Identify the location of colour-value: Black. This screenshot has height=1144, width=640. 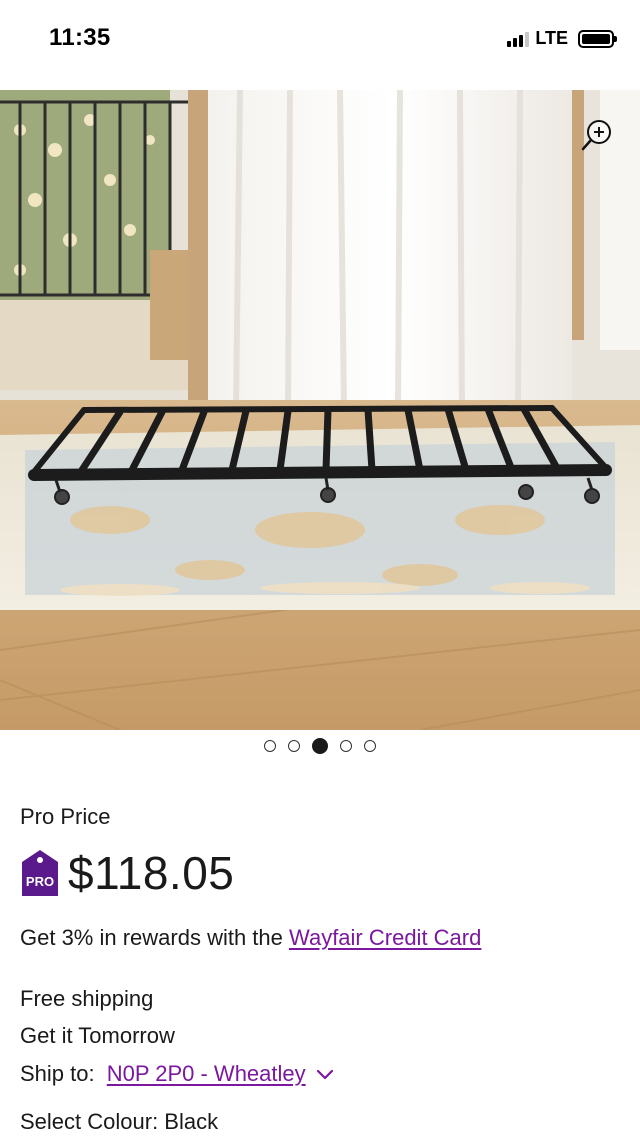
(191, 1121).